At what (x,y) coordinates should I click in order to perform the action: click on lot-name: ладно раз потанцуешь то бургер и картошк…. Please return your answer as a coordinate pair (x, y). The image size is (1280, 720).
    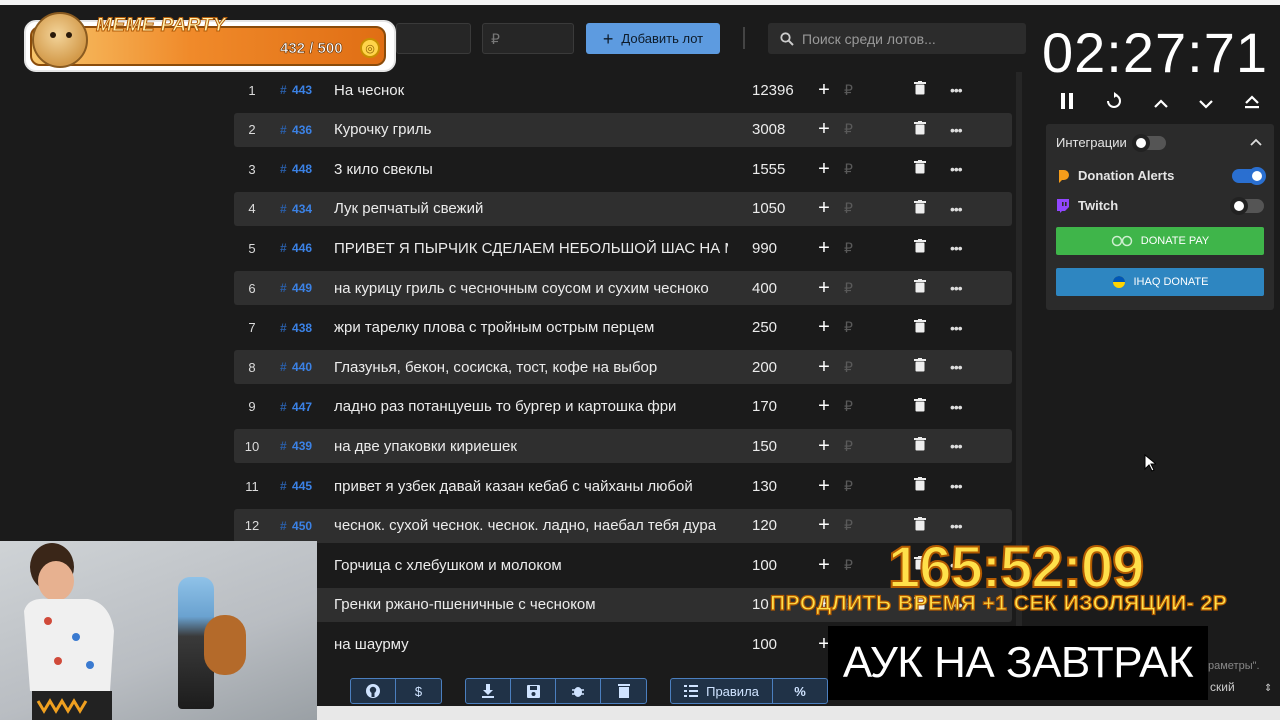
    Looking at the image, I should click on (531, 406).